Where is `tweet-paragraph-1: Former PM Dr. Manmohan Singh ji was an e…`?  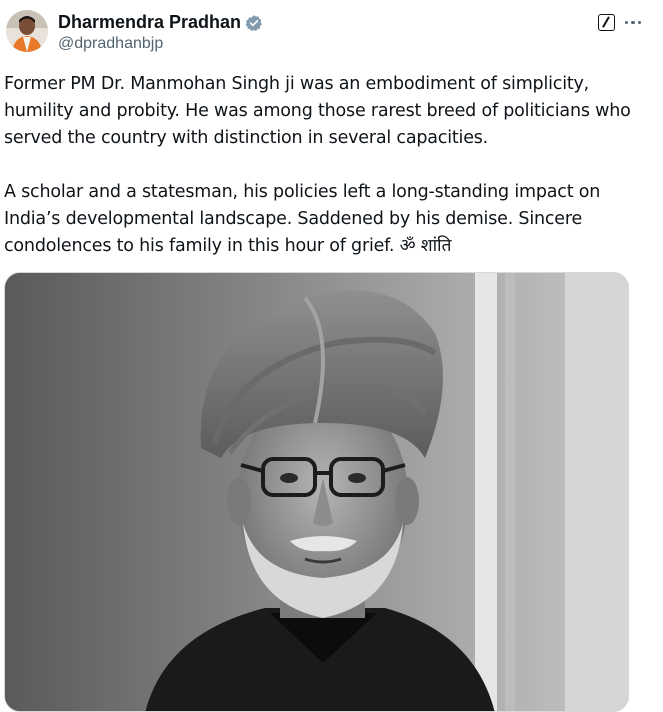 tweet-paragraph-1: Former PM Dr. Manmohan Singh ji was an e… is located at coordinates (317, 111).